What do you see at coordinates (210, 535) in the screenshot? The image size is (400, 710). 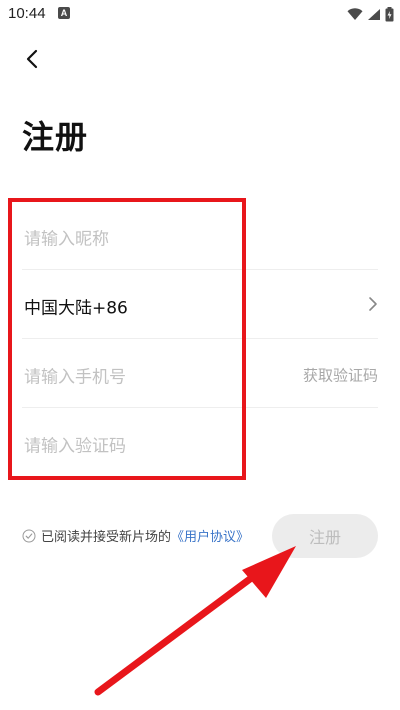 I see `user-agreement-link: 《用户协议》` at bounding box center [210, 535].